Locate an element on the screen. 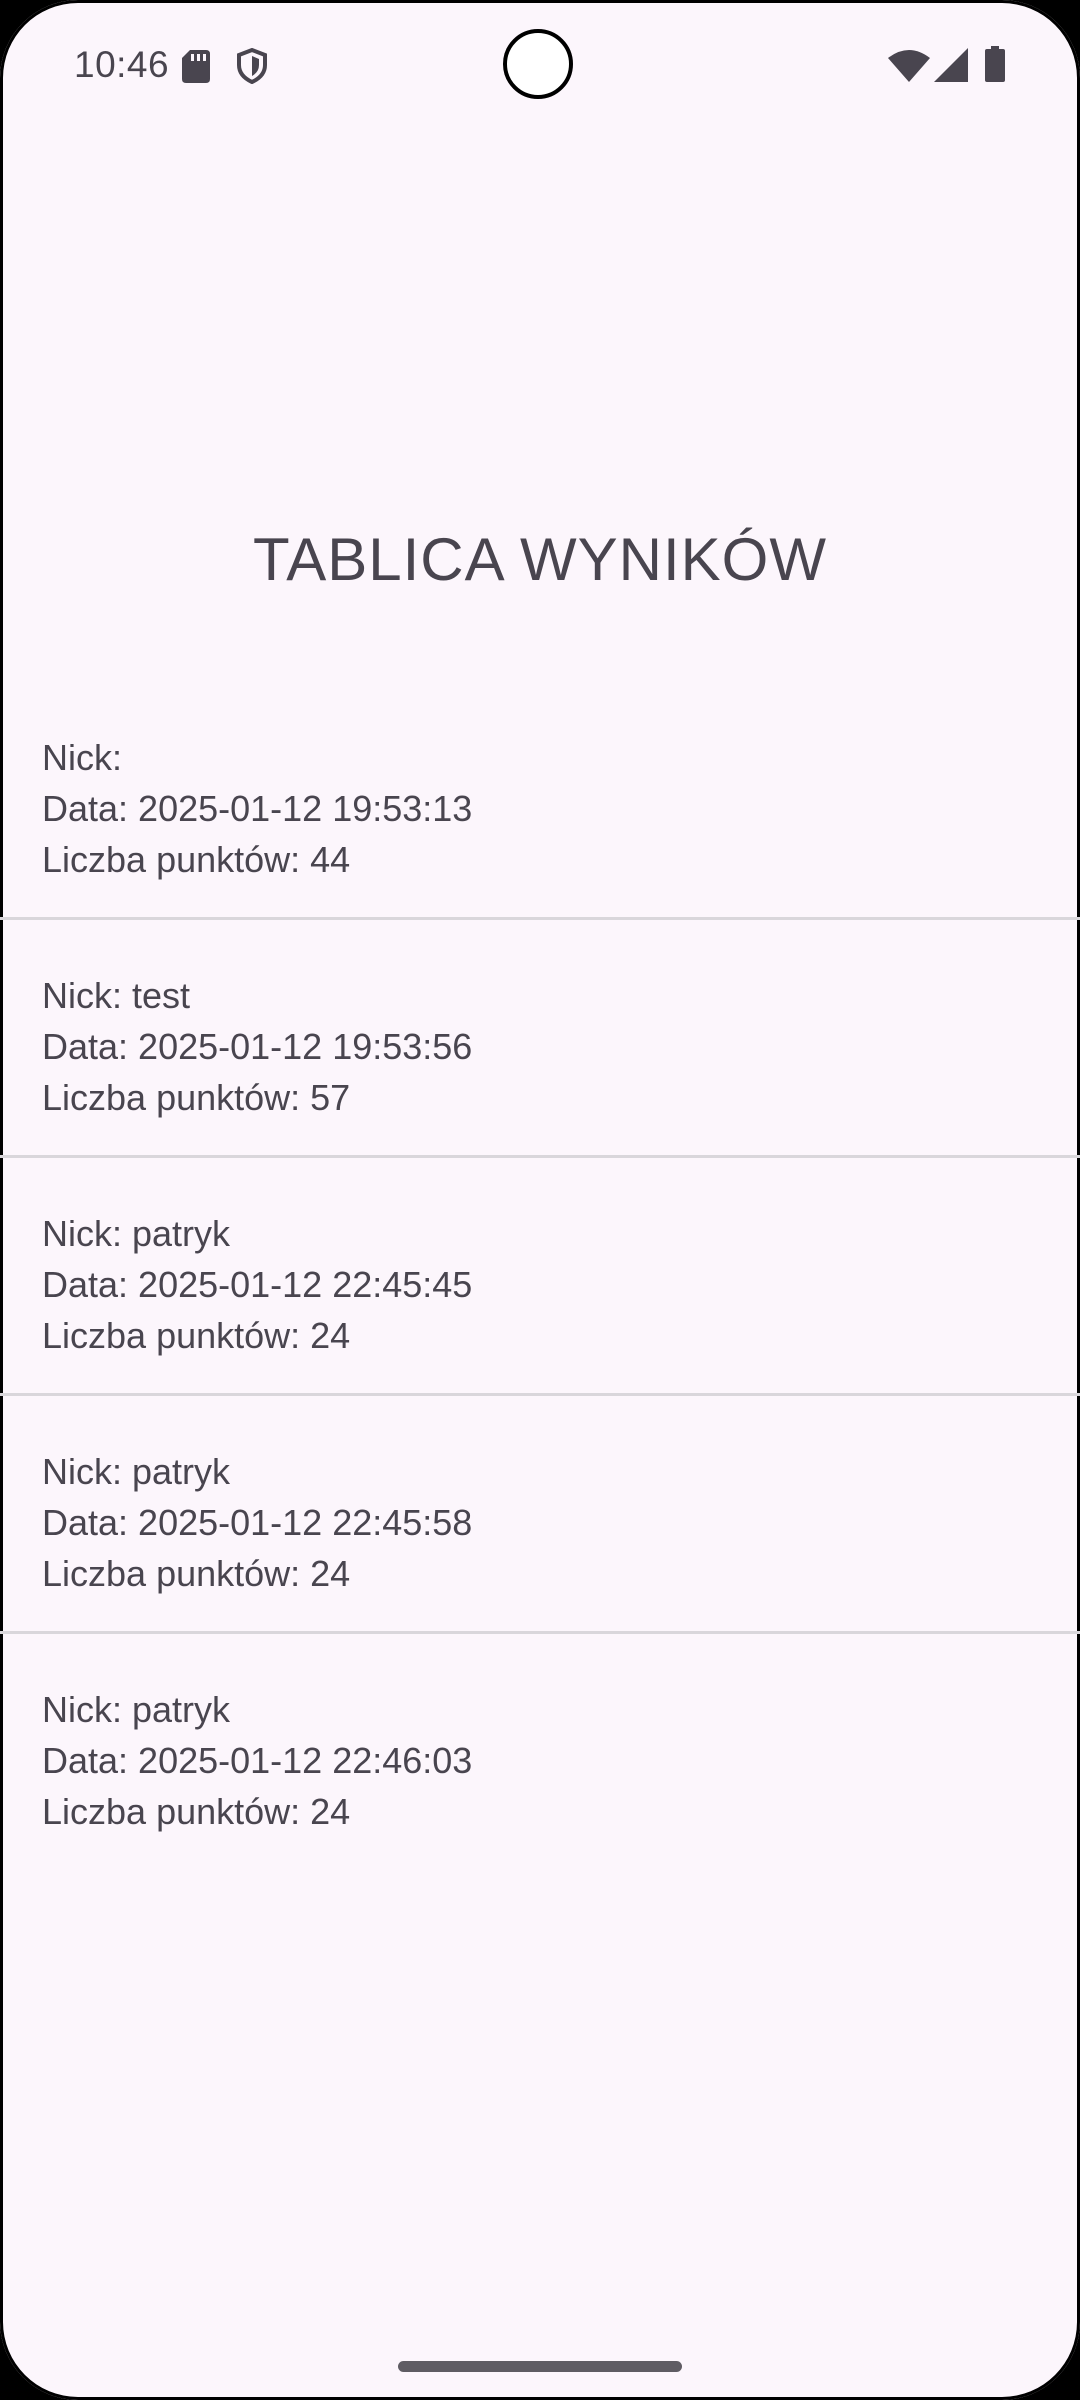  wifi-icon is located at coordinates (909, 66).